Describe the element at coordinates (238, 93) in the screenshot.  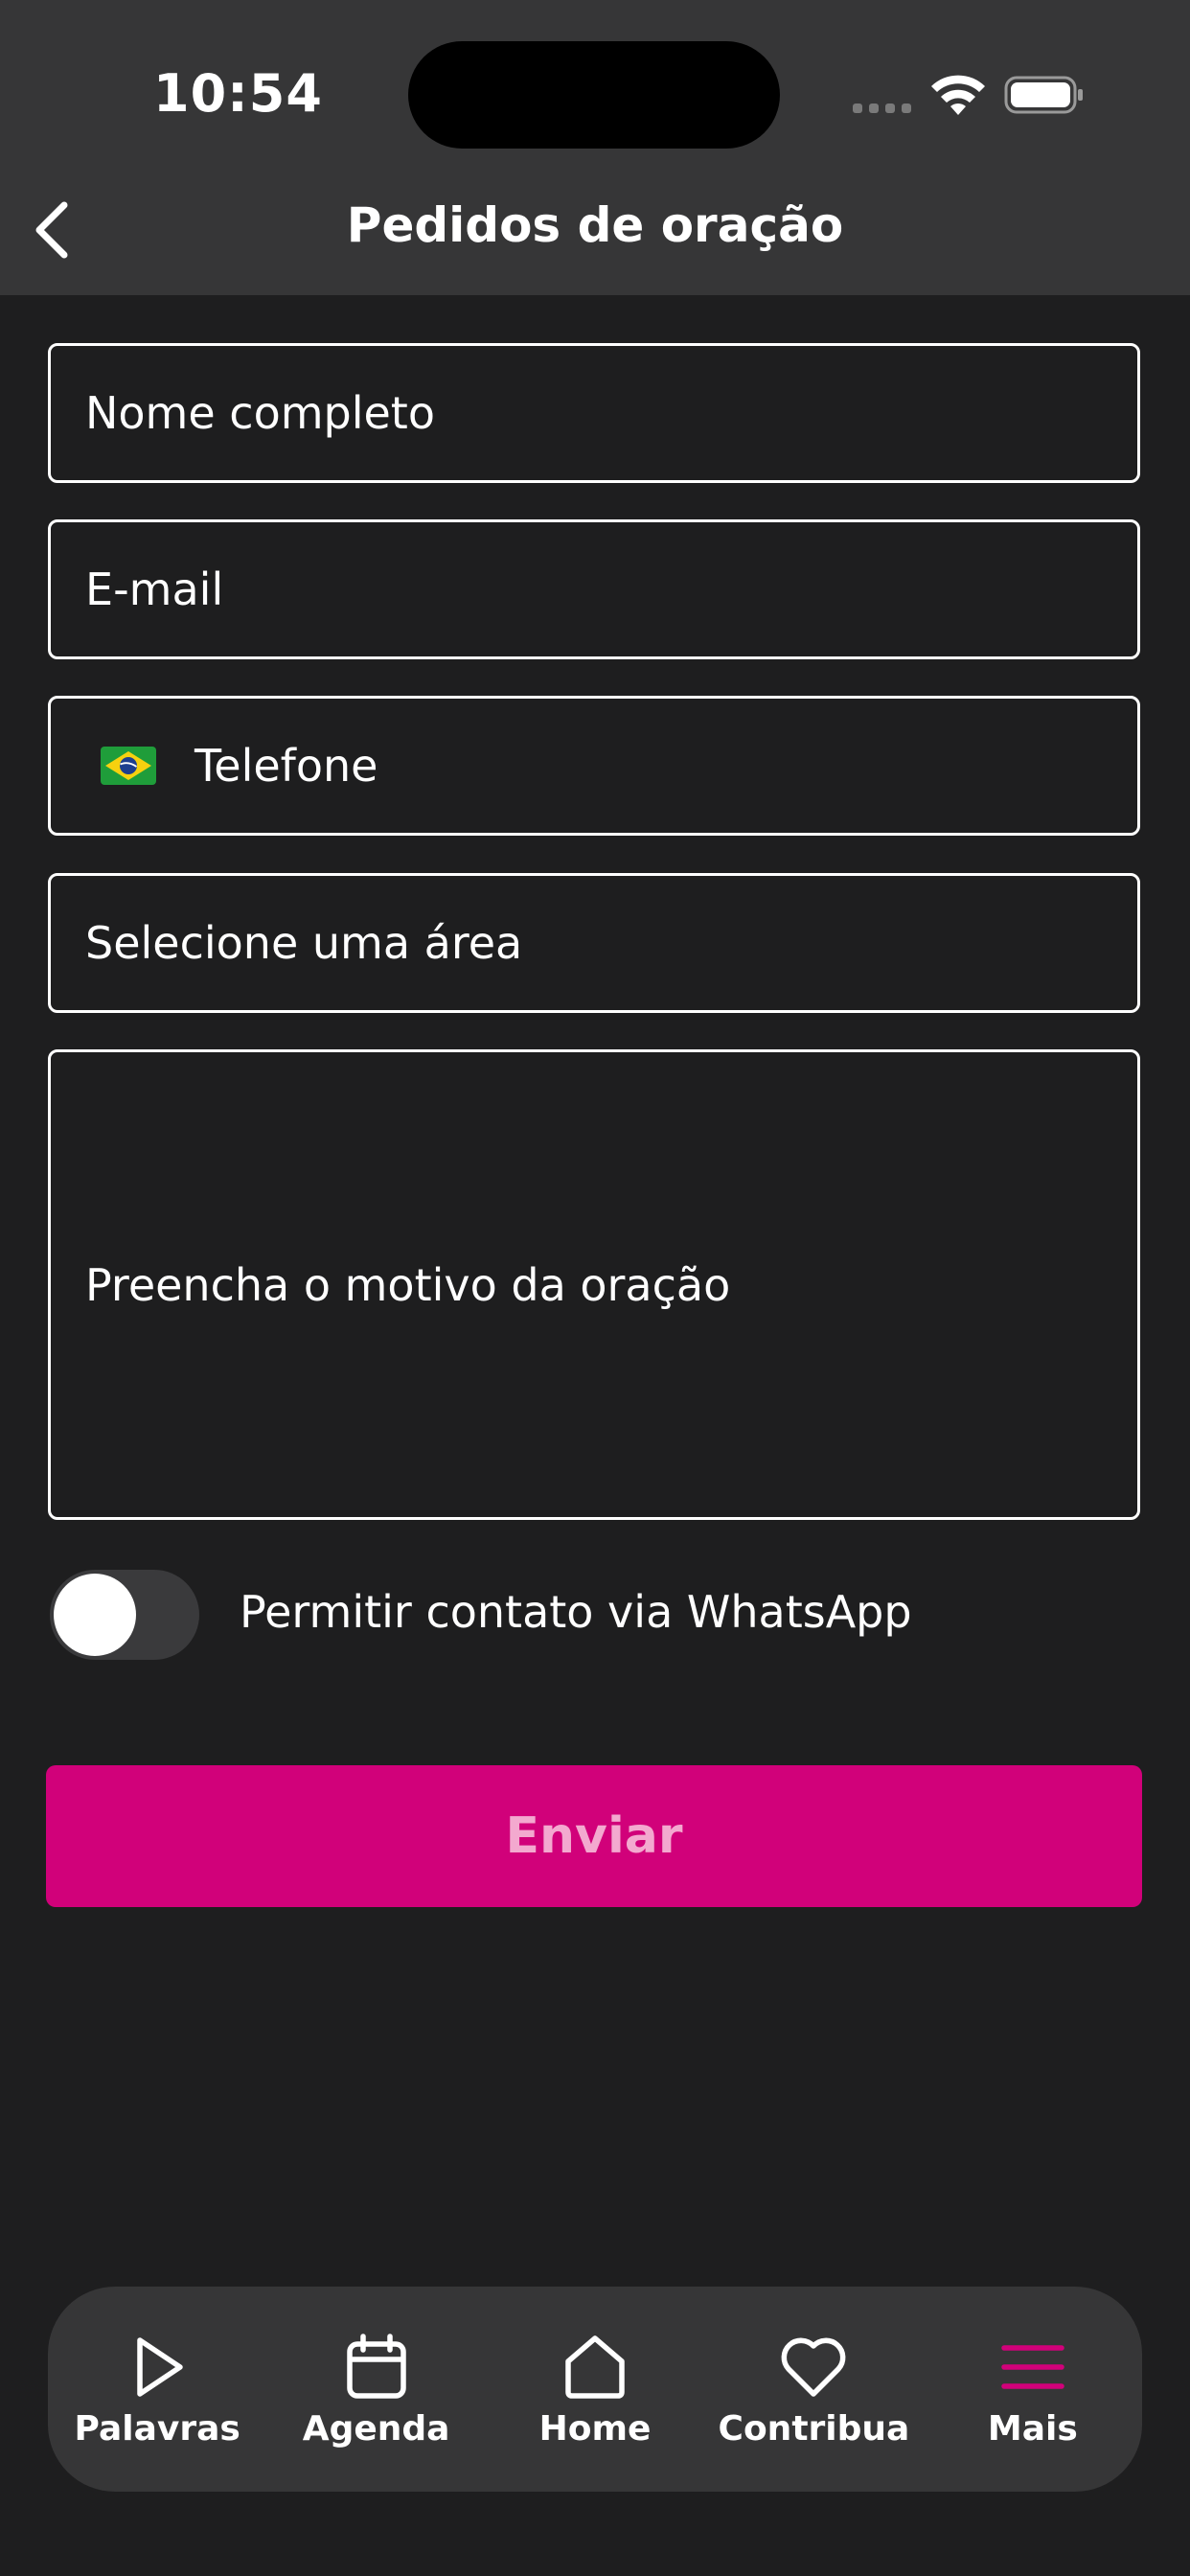
I see `status-time: 10:54` at that location.